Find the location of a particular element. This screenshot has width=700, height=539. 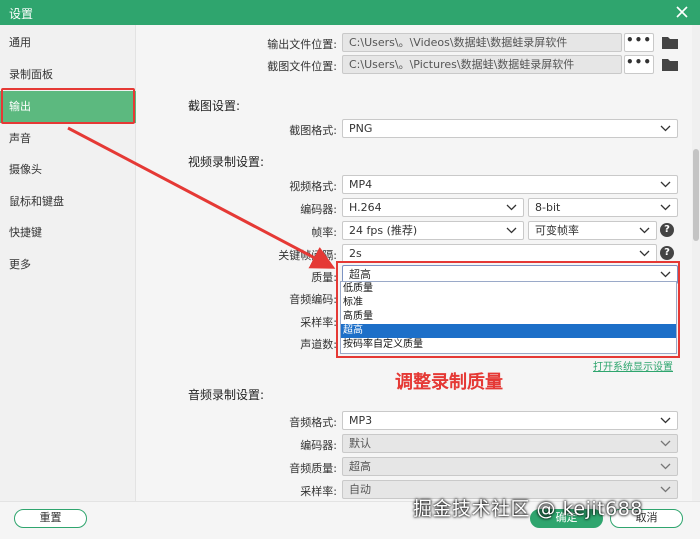

keyframe-help-icon: ? is located at coordinates (667, 253).